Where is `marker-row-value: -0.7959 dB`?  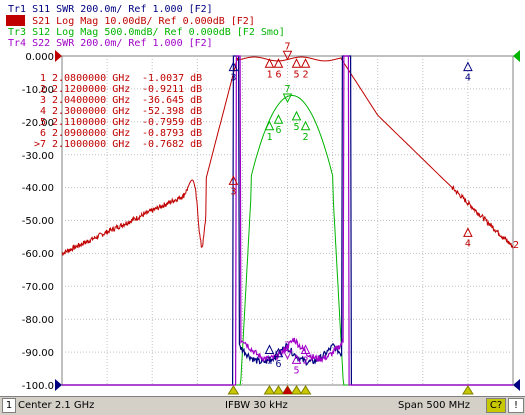
marker-row-value: -0.7959 dB is located at coordinates (172, 122).